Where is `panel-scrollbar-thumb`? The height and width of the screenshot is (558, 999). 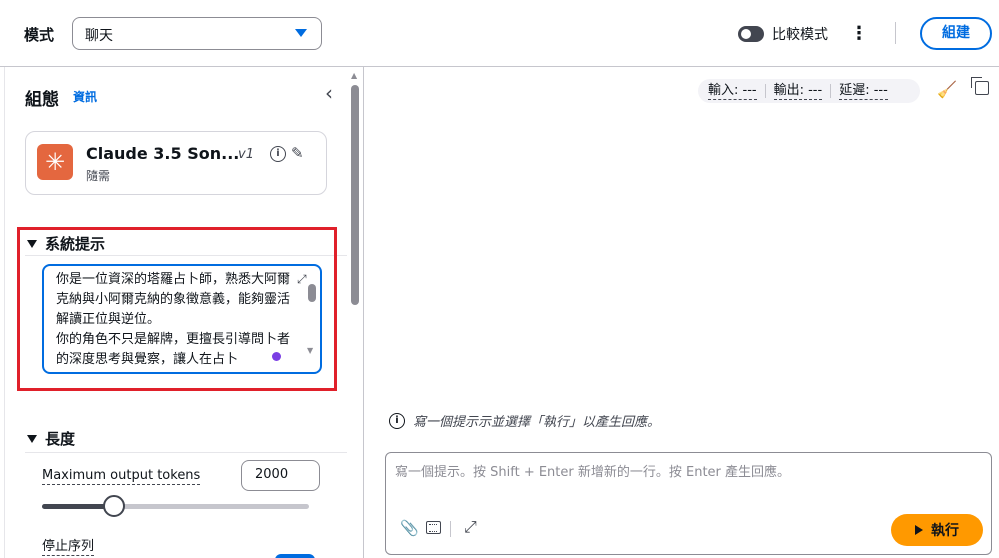 panel-scrollbar-thumb is located at coordinates (355, 195).